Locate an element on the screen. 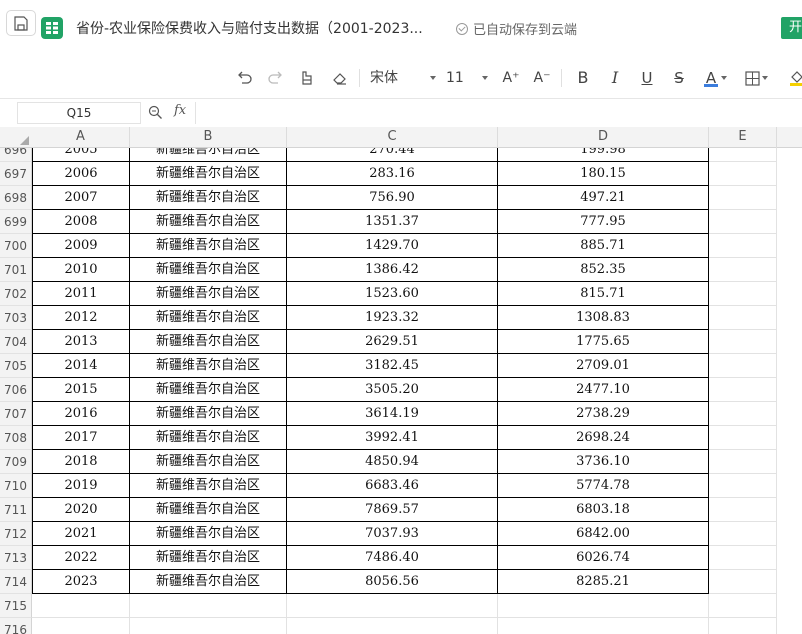 The width and height of the screenshot is (802, 634). row-header: 715 is located at coordinates (16, 606).